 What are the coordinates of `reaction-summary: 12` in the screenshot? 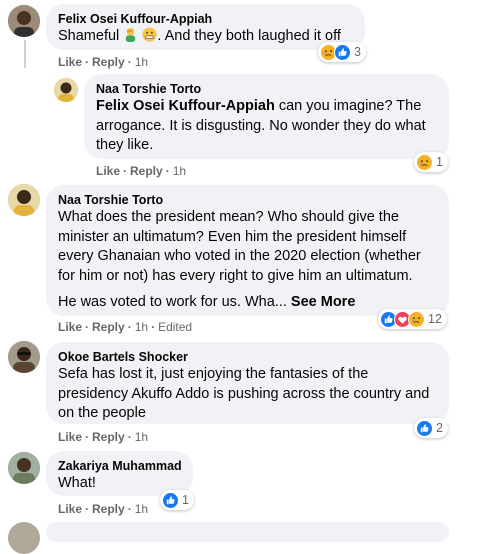 It's located at (412, 319).